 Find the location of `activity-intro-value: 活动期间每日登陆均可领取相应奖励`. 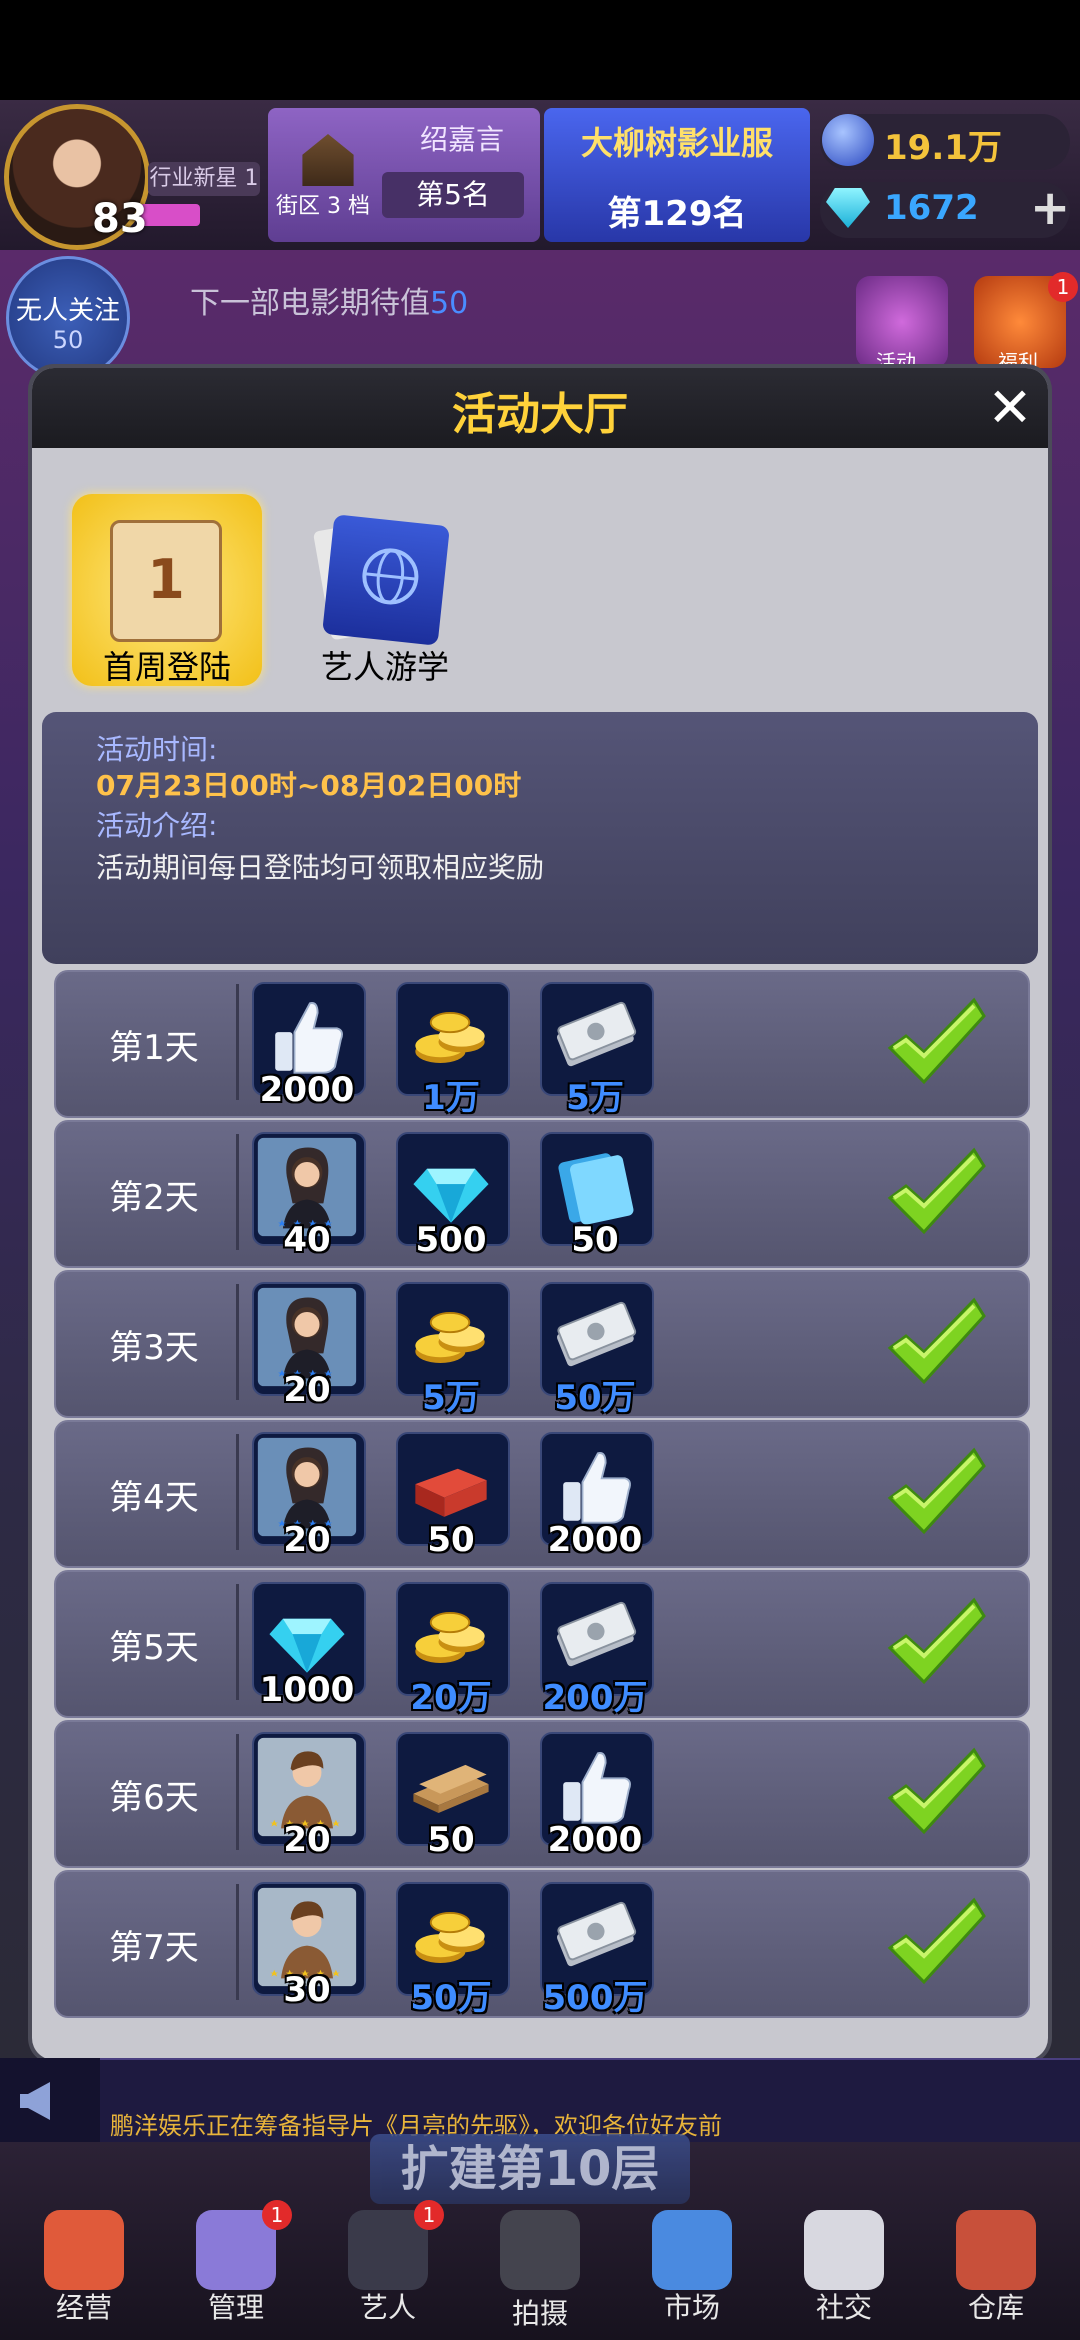

activity-intro-value: 活动期间每日登陆均可领取相应奖励 is located at coordinates (320, 867).